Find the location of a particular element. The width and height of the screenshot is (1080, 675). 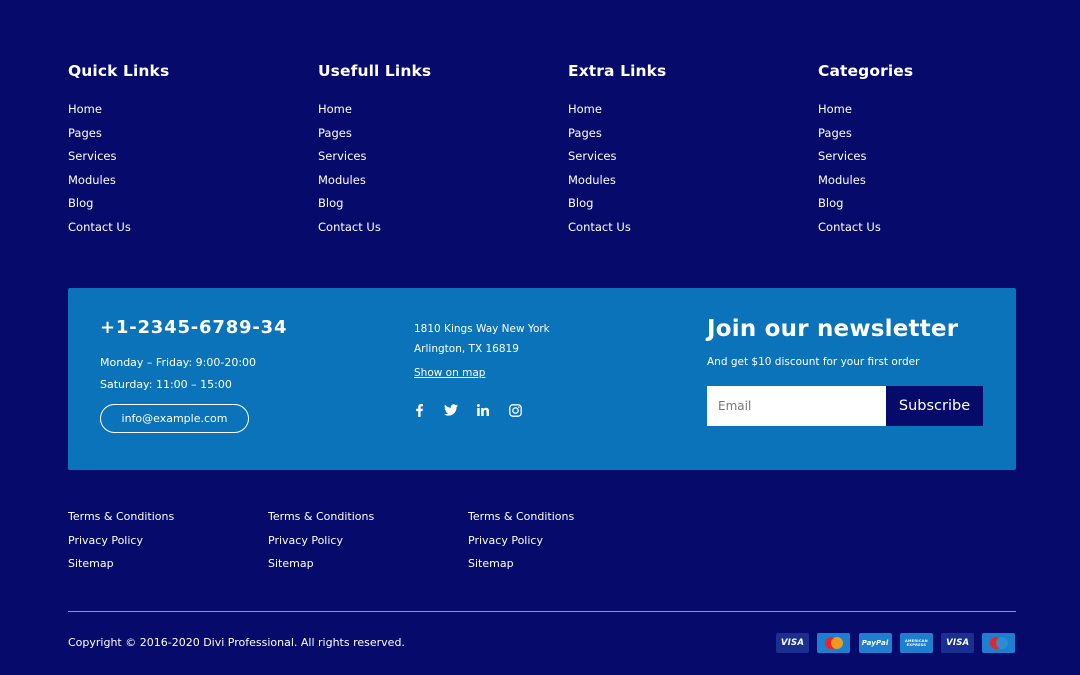

linkedin-icon is located at coordinates (483, 410).